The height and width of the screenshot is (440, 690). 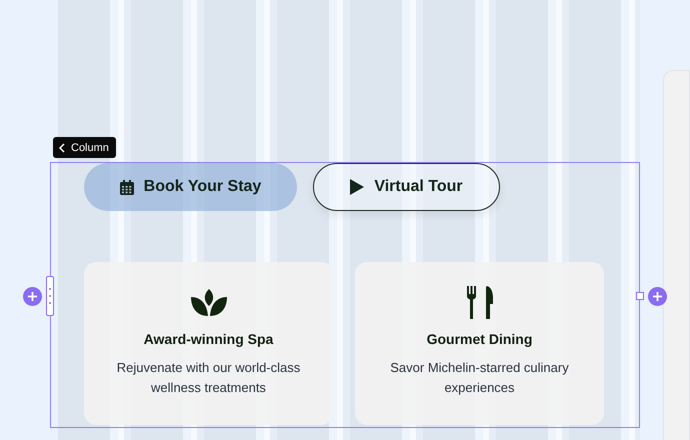 What do you see at coordinates (209, 378) in the screenshot?
I see `feature-description: Rejuvenate with our world-class wellness treatments` at bounding box center [209, 378].